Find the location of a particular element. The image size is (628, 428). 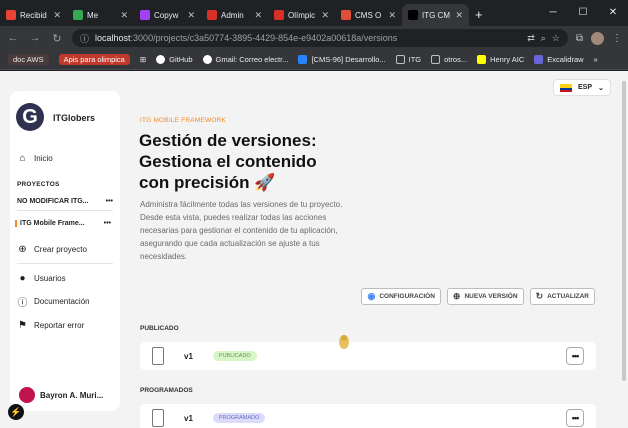

new-tab-icon: + is located at coordinates (479, 16).